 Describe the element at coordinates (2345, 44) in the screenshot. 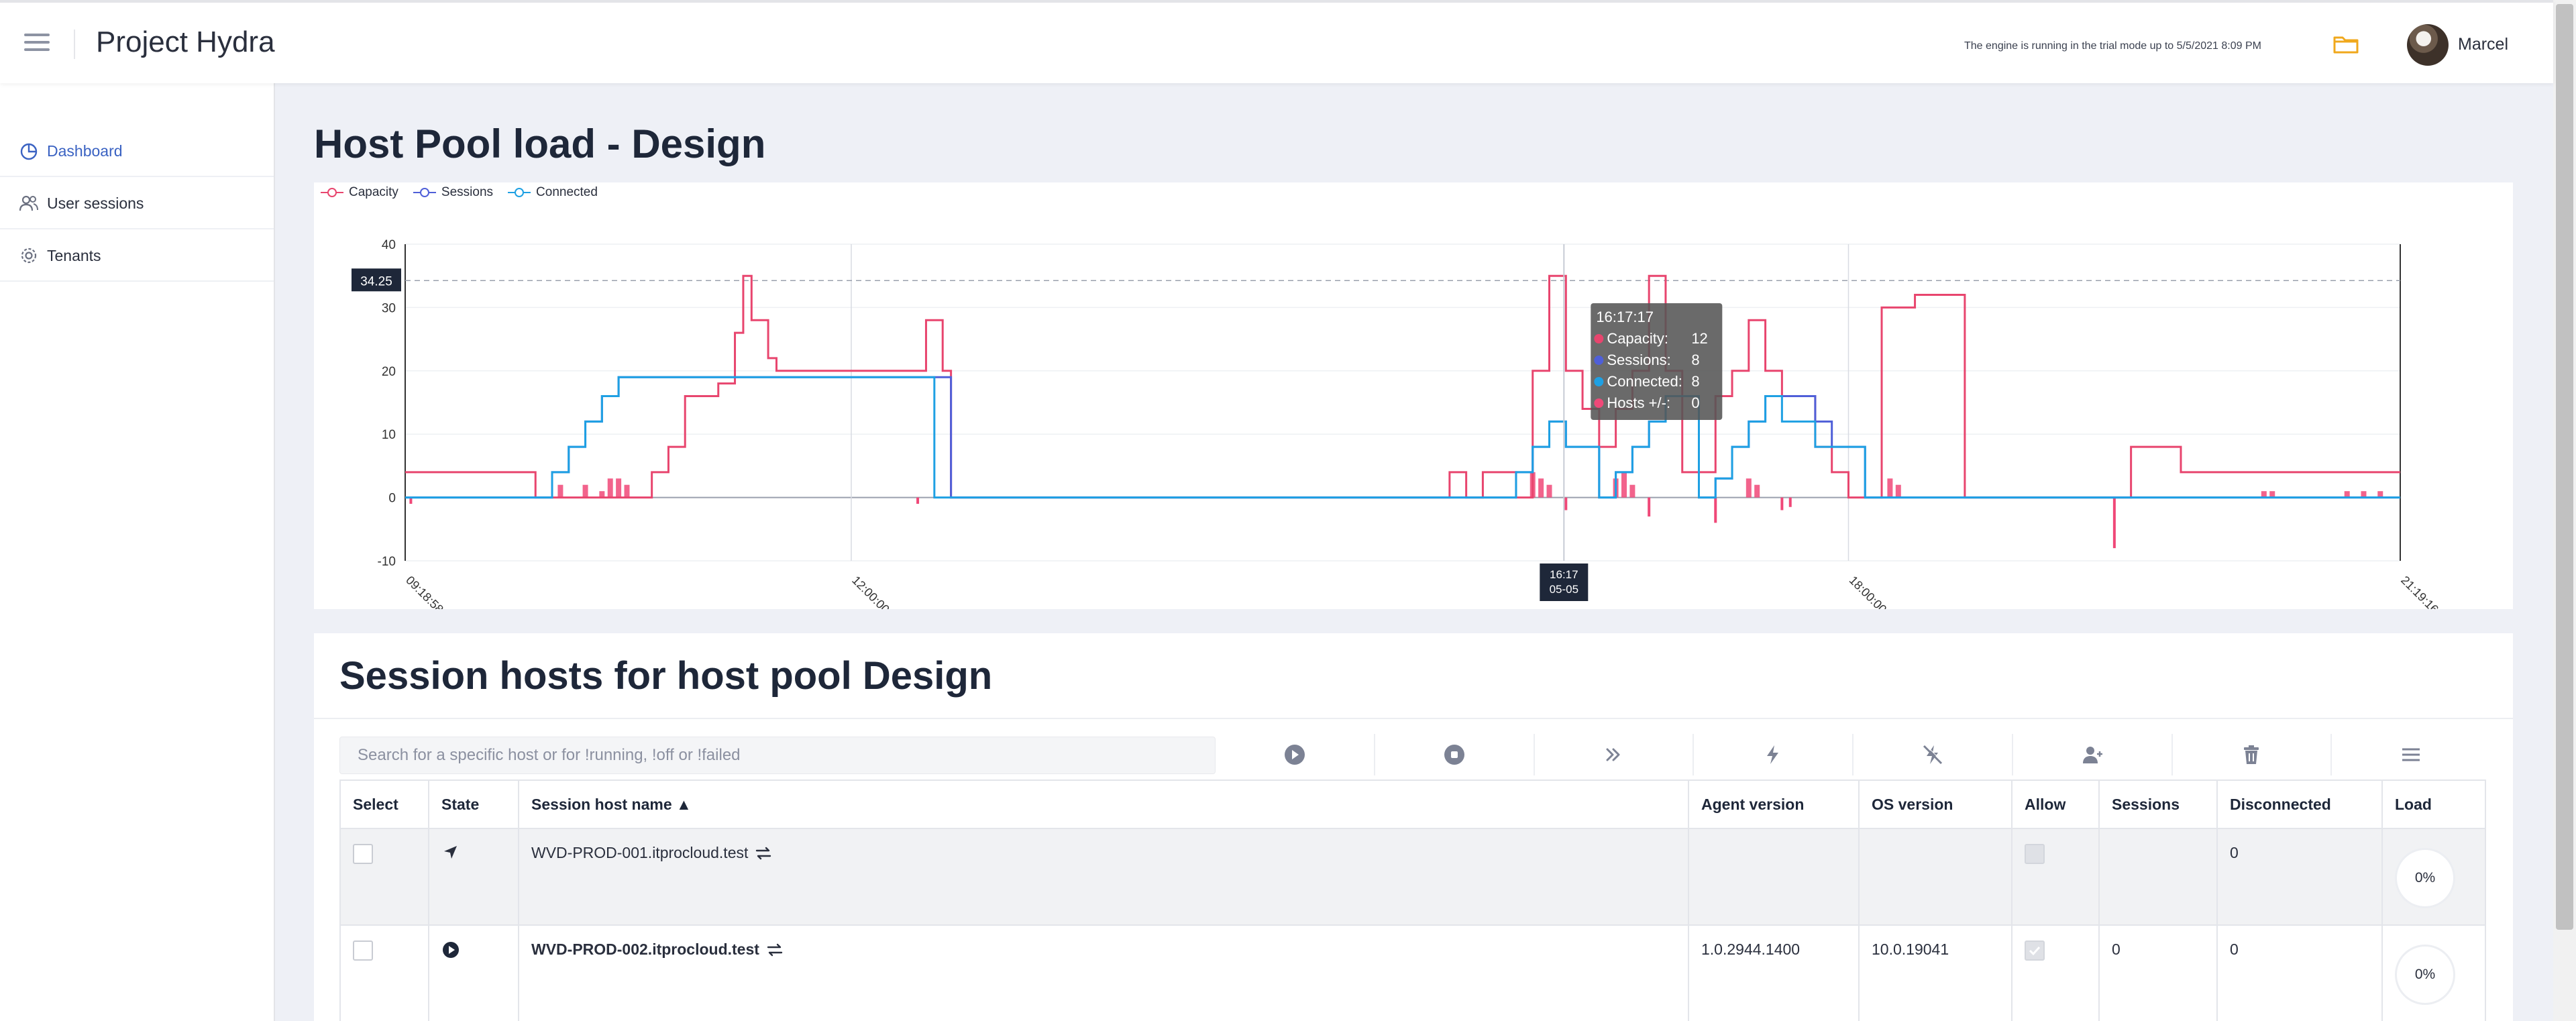

I see `folder-icon` at that location.